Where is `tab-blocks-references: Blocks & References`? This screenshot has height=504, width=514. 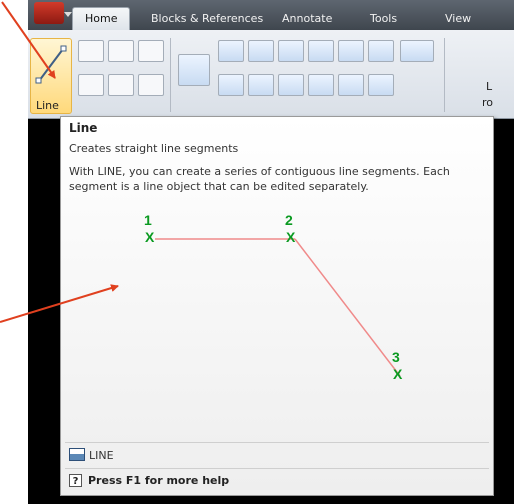 tab-blocks-references: Blocks & References is located at coordinates (207, 19).